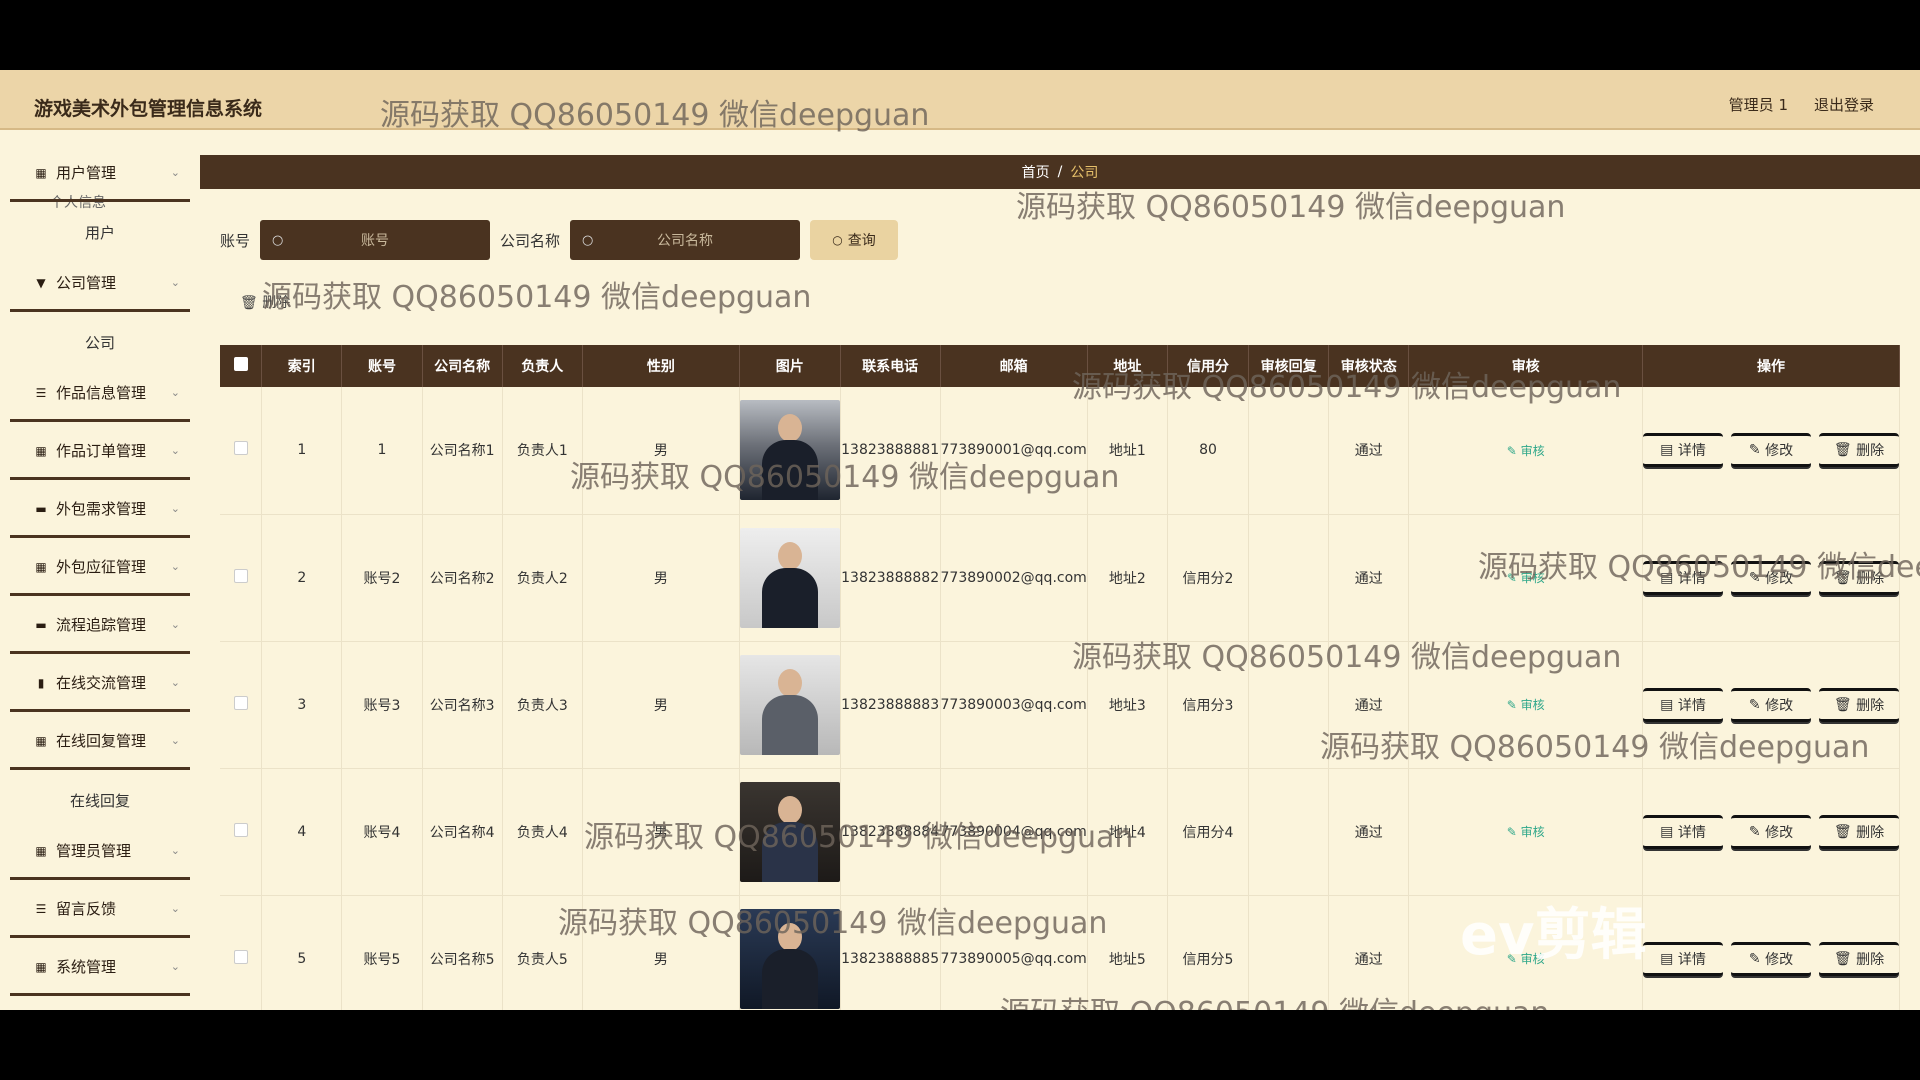 The height and width of the screenshot is (1080, 1920). I want to click on sidebar-subitem: 公司, so click(100, 342).